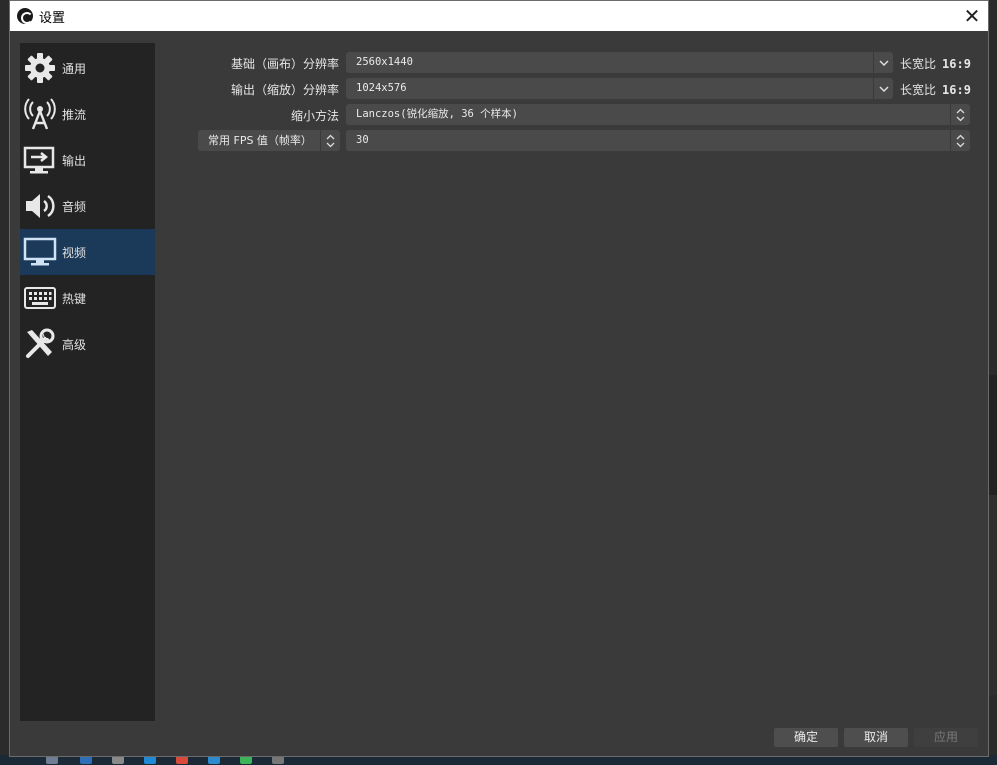  Describe the element at coordinates (381, 88) in the screenshot. I see `output-resolution-value: 1024x576` at that location.